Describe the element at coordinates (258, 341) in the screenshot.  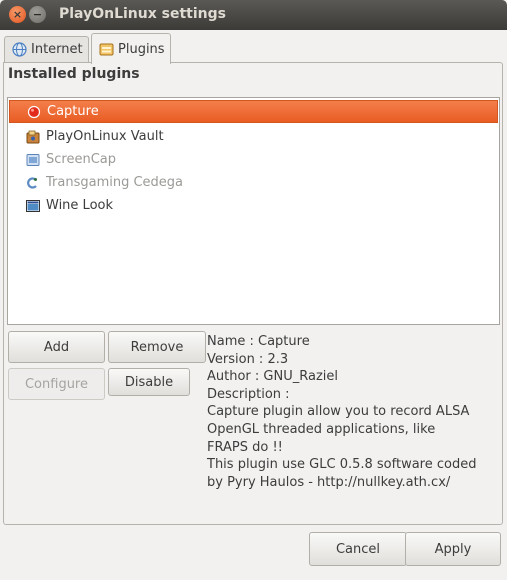
I see `description-line: Name : Capture` at that location.